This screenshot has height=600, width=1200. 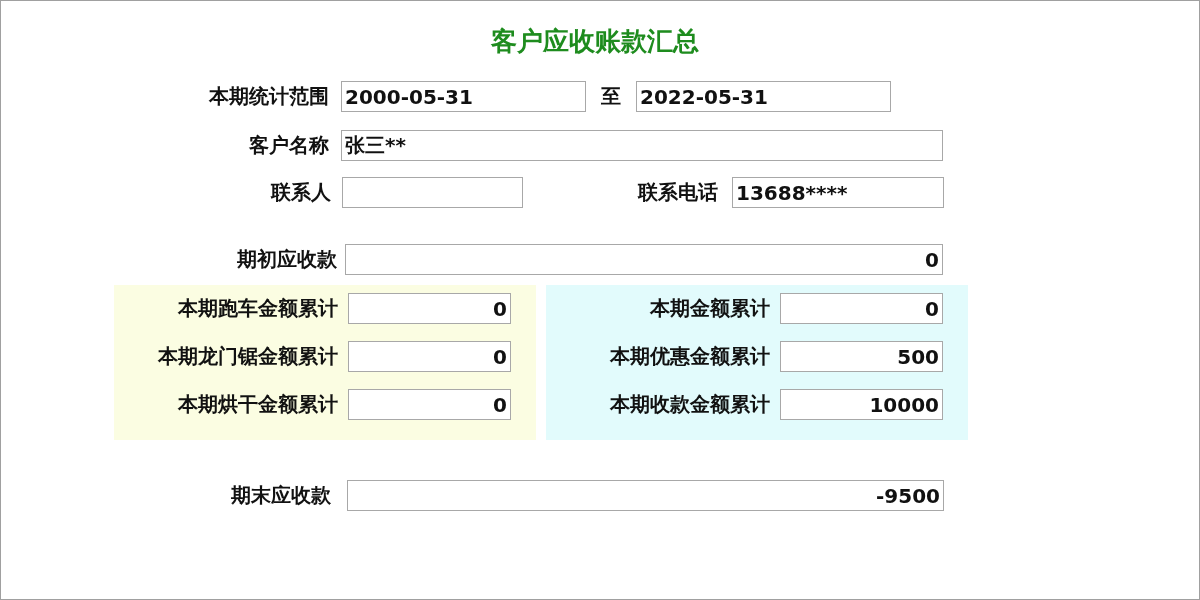 I want to click on start-date-field: 2000-05-31, so click(x=463, y=96).